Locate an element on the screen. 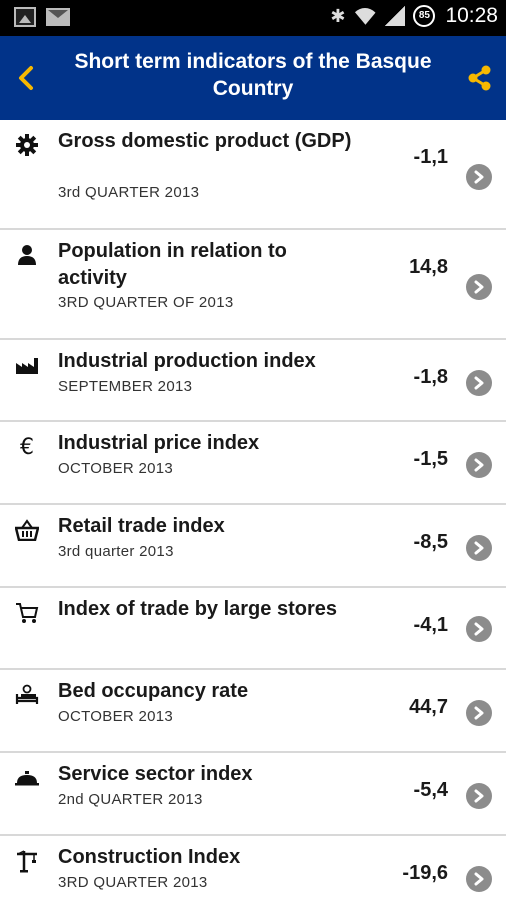 This screenshot has width=506, height=920. item-period: 3RD QUARTER 2013 is located at coordinates (133, 882).